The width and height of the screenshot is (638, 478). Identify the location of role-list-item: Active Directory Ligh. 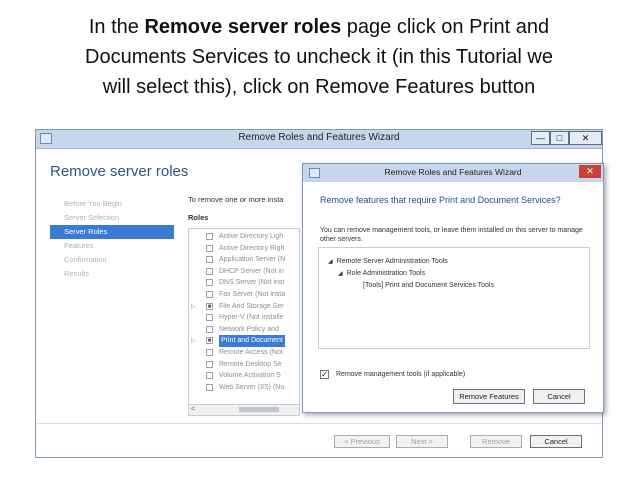
(244, 237).